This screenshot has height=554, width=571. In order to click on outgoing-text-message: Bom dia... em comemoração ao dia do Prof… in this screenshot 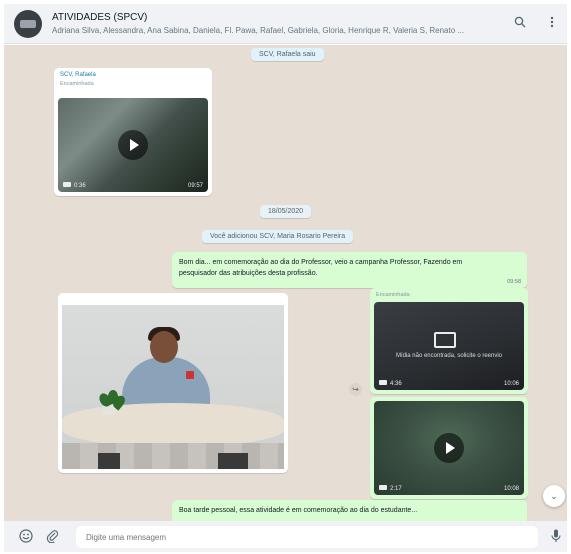, I will do `click(349, 270)`.